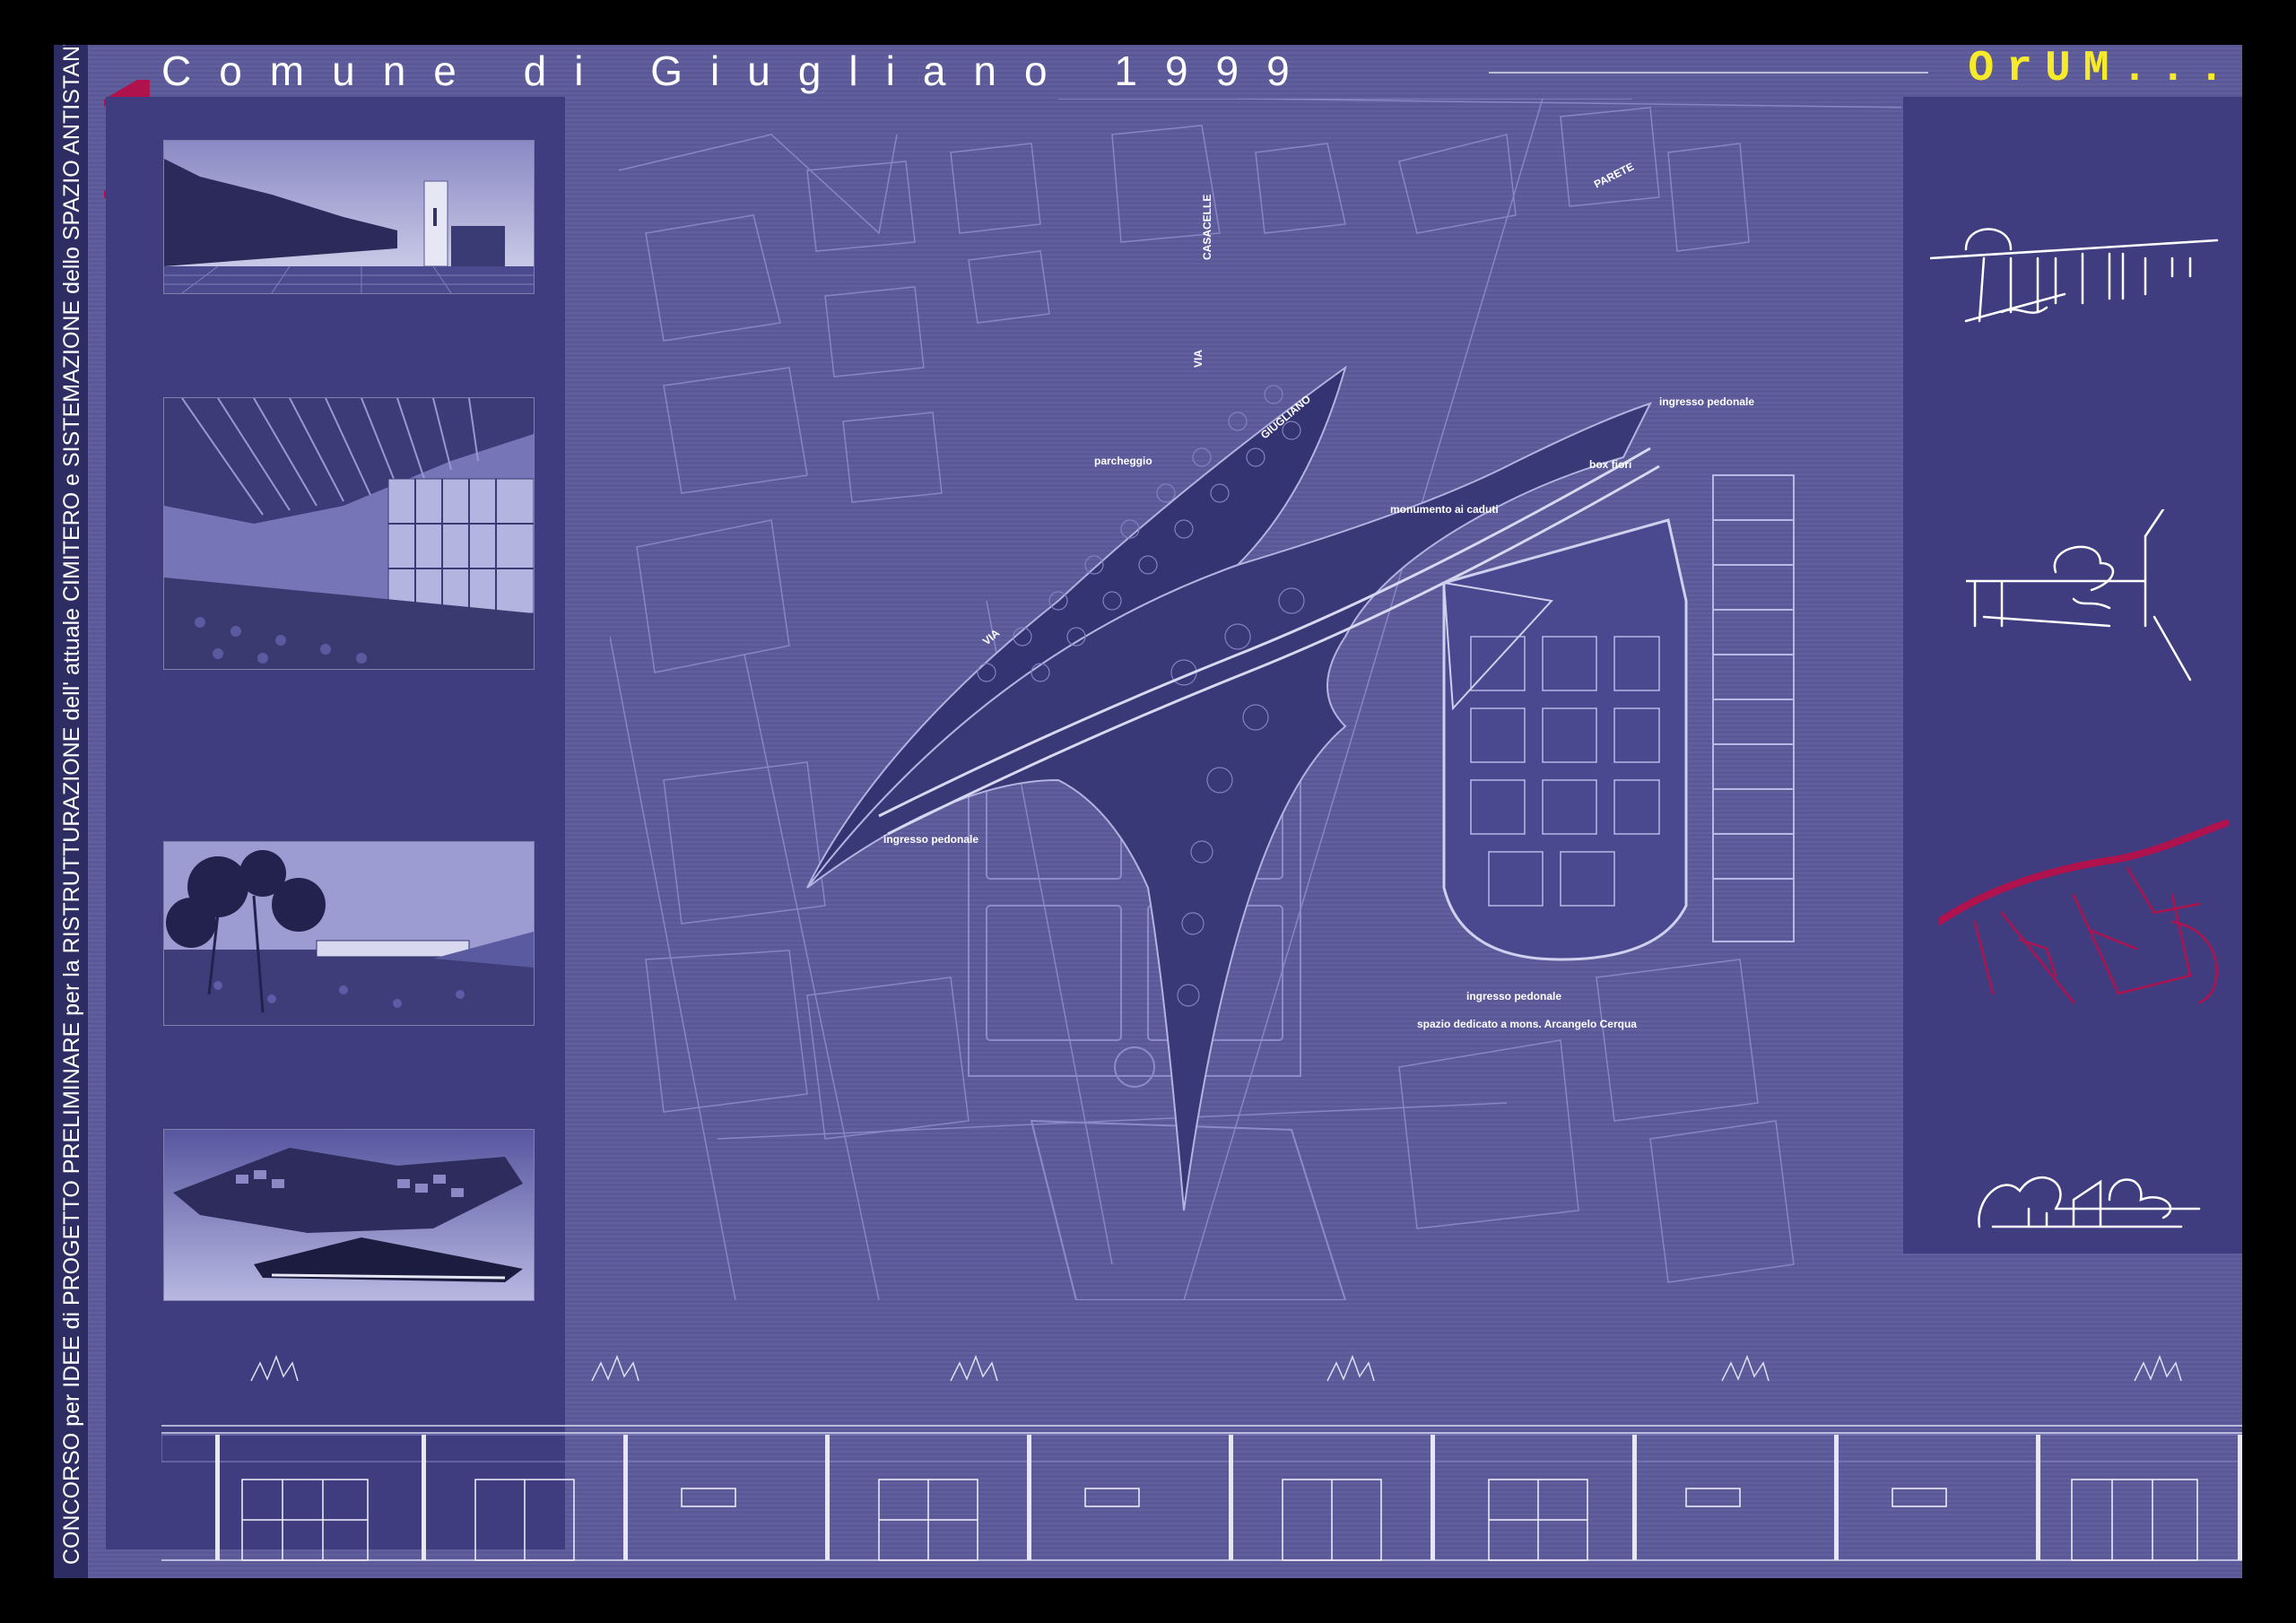 Image resolution: width=2296 pixels, height=1623 pixels. What do you see at coordinates (1513, 996) in the screenshot?
I see `label-ingresso-pedonale-s: ingresso pedonale` at bounding box center [1513, 996].